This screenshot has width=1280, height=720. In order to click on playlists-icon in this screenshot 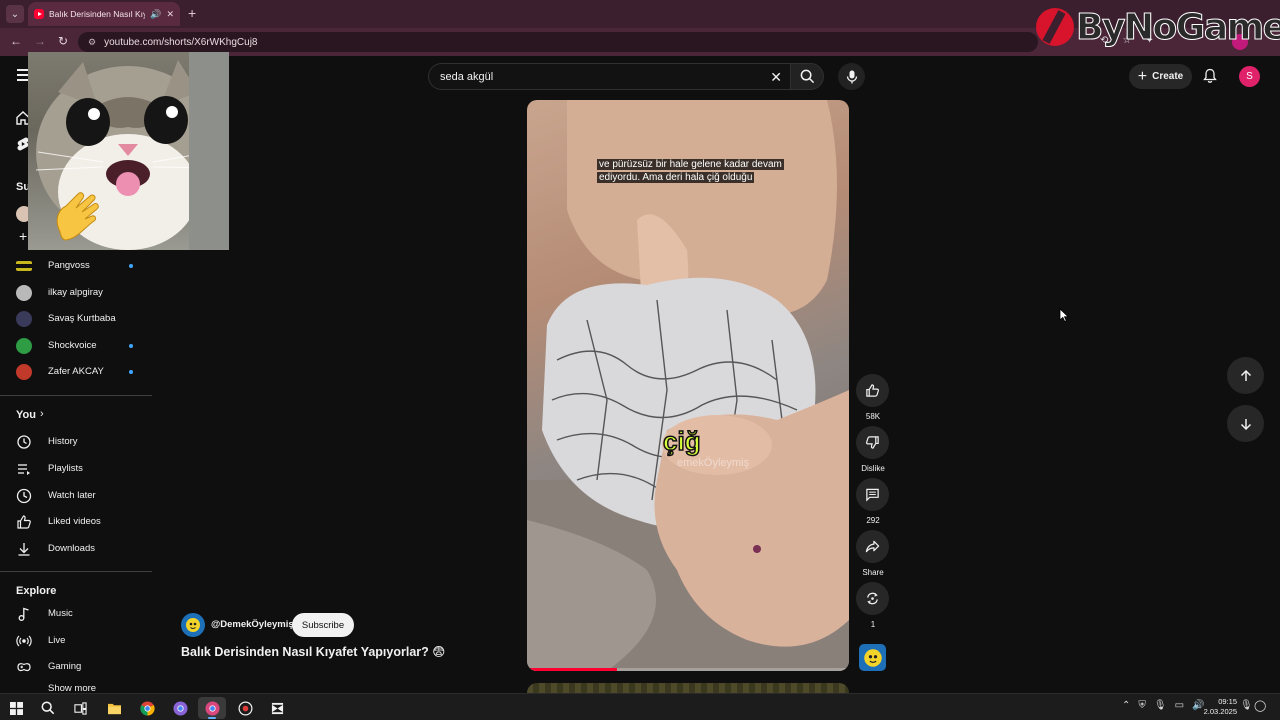, I will do `click(24, 469)`.